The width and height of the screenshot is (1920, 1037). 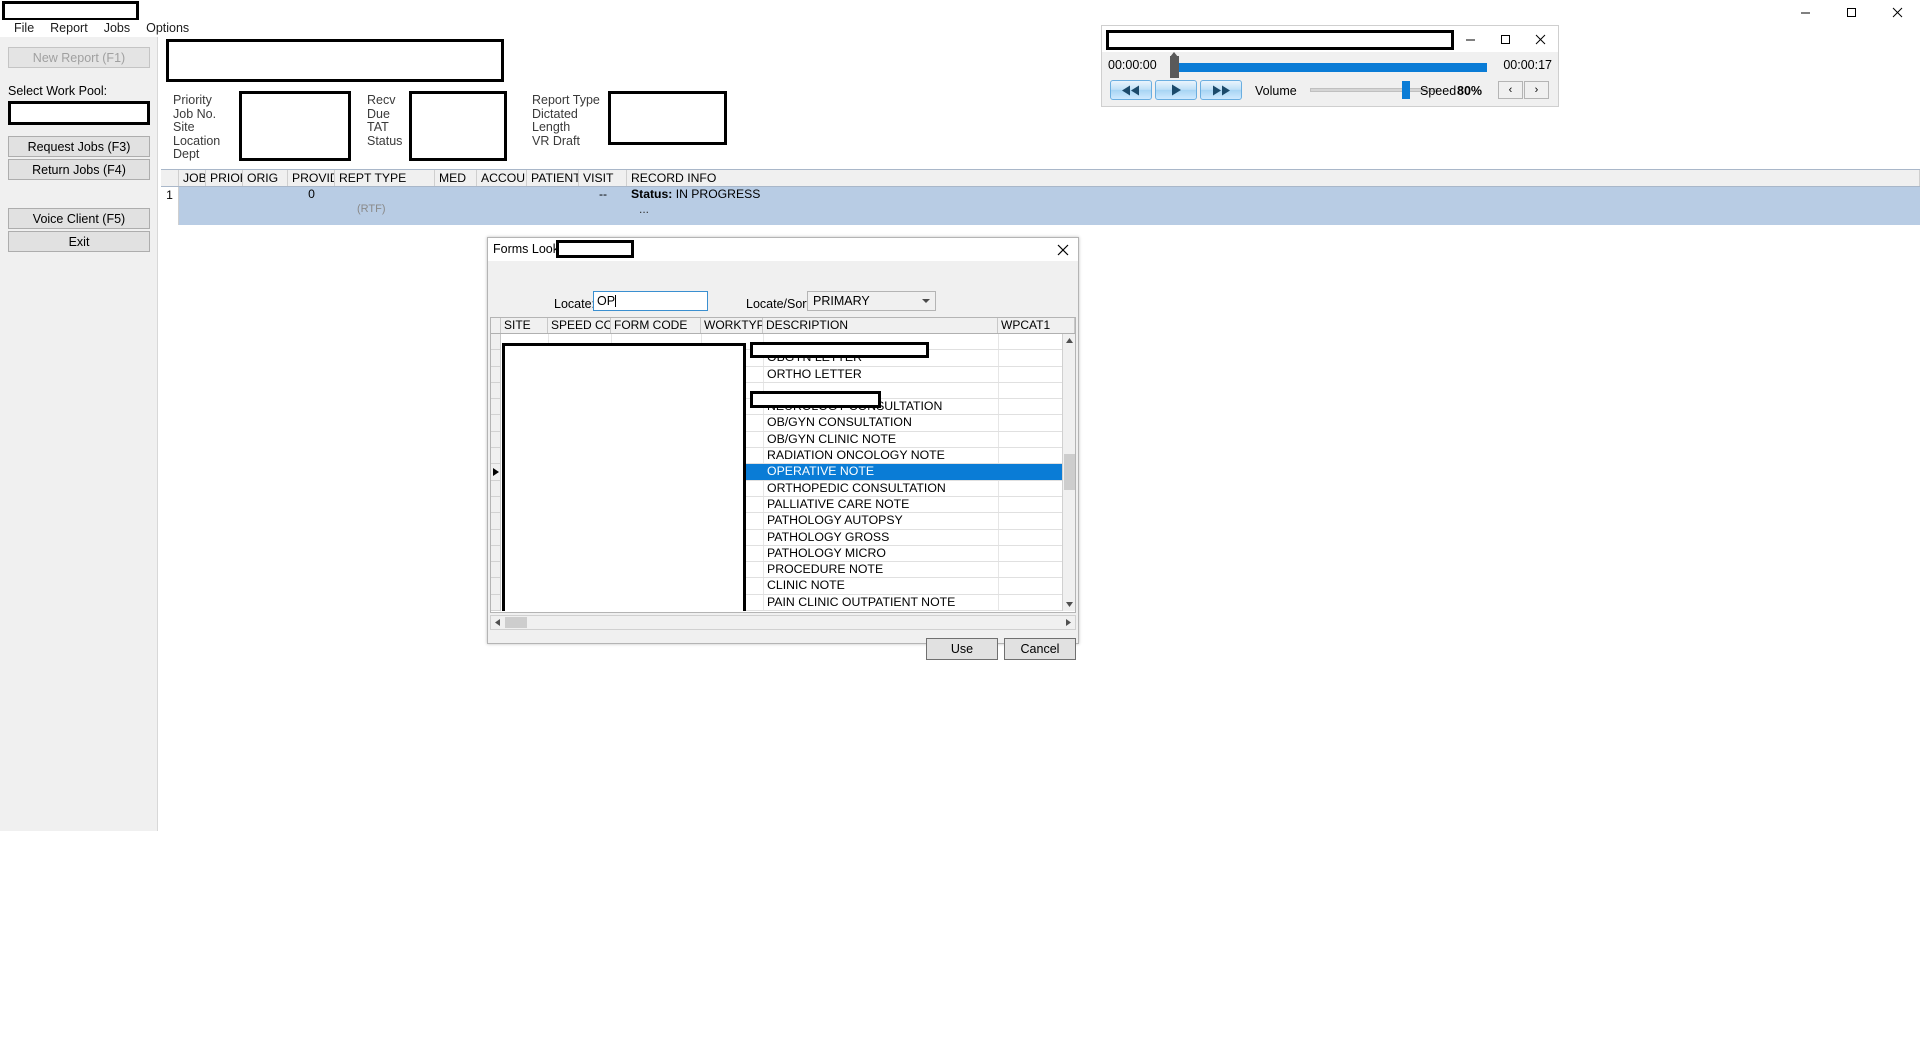 What do you see at coordinates (502, 178) in the screenshot?
I see `column-accou: ACCOU` at bounding box center [502, 178].